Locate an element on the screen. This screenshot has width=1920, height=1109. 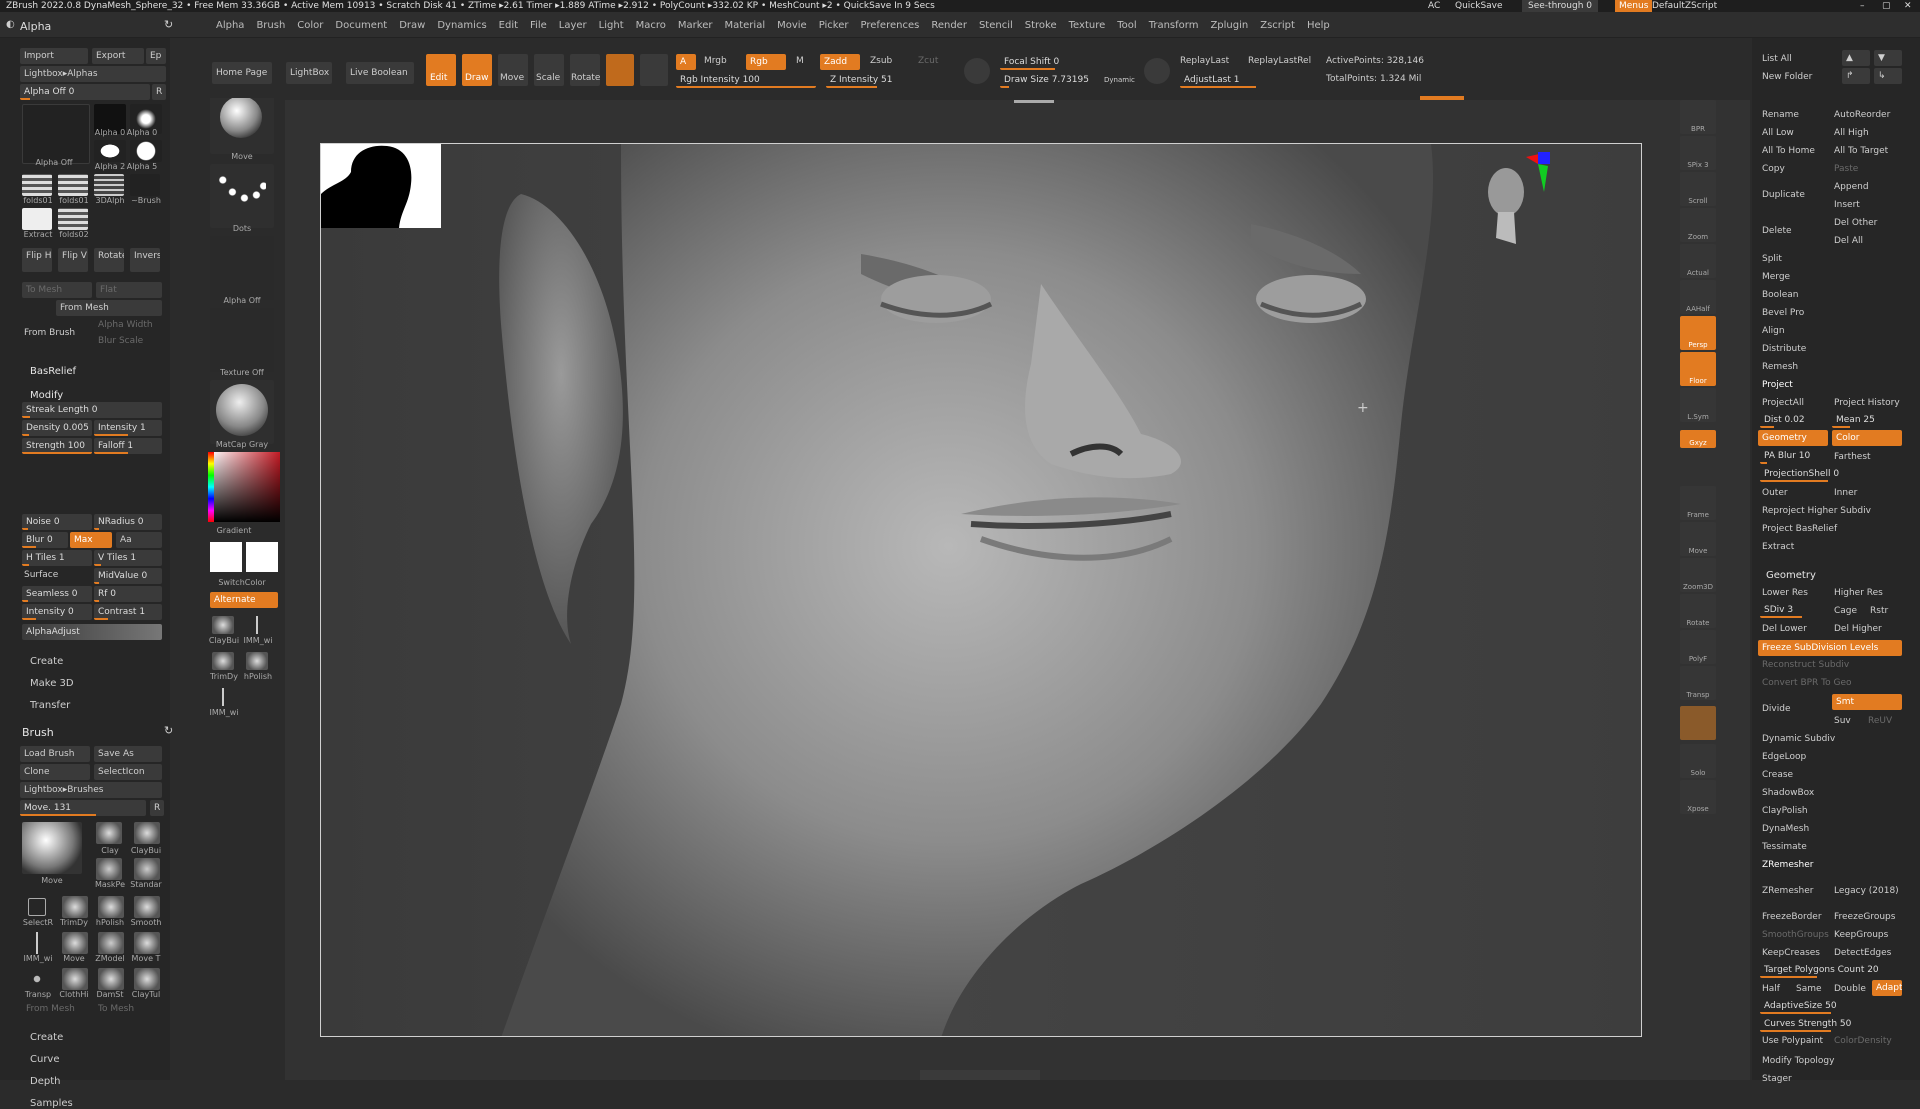
paste-button: Paste is located at coordinates (1846, 169).